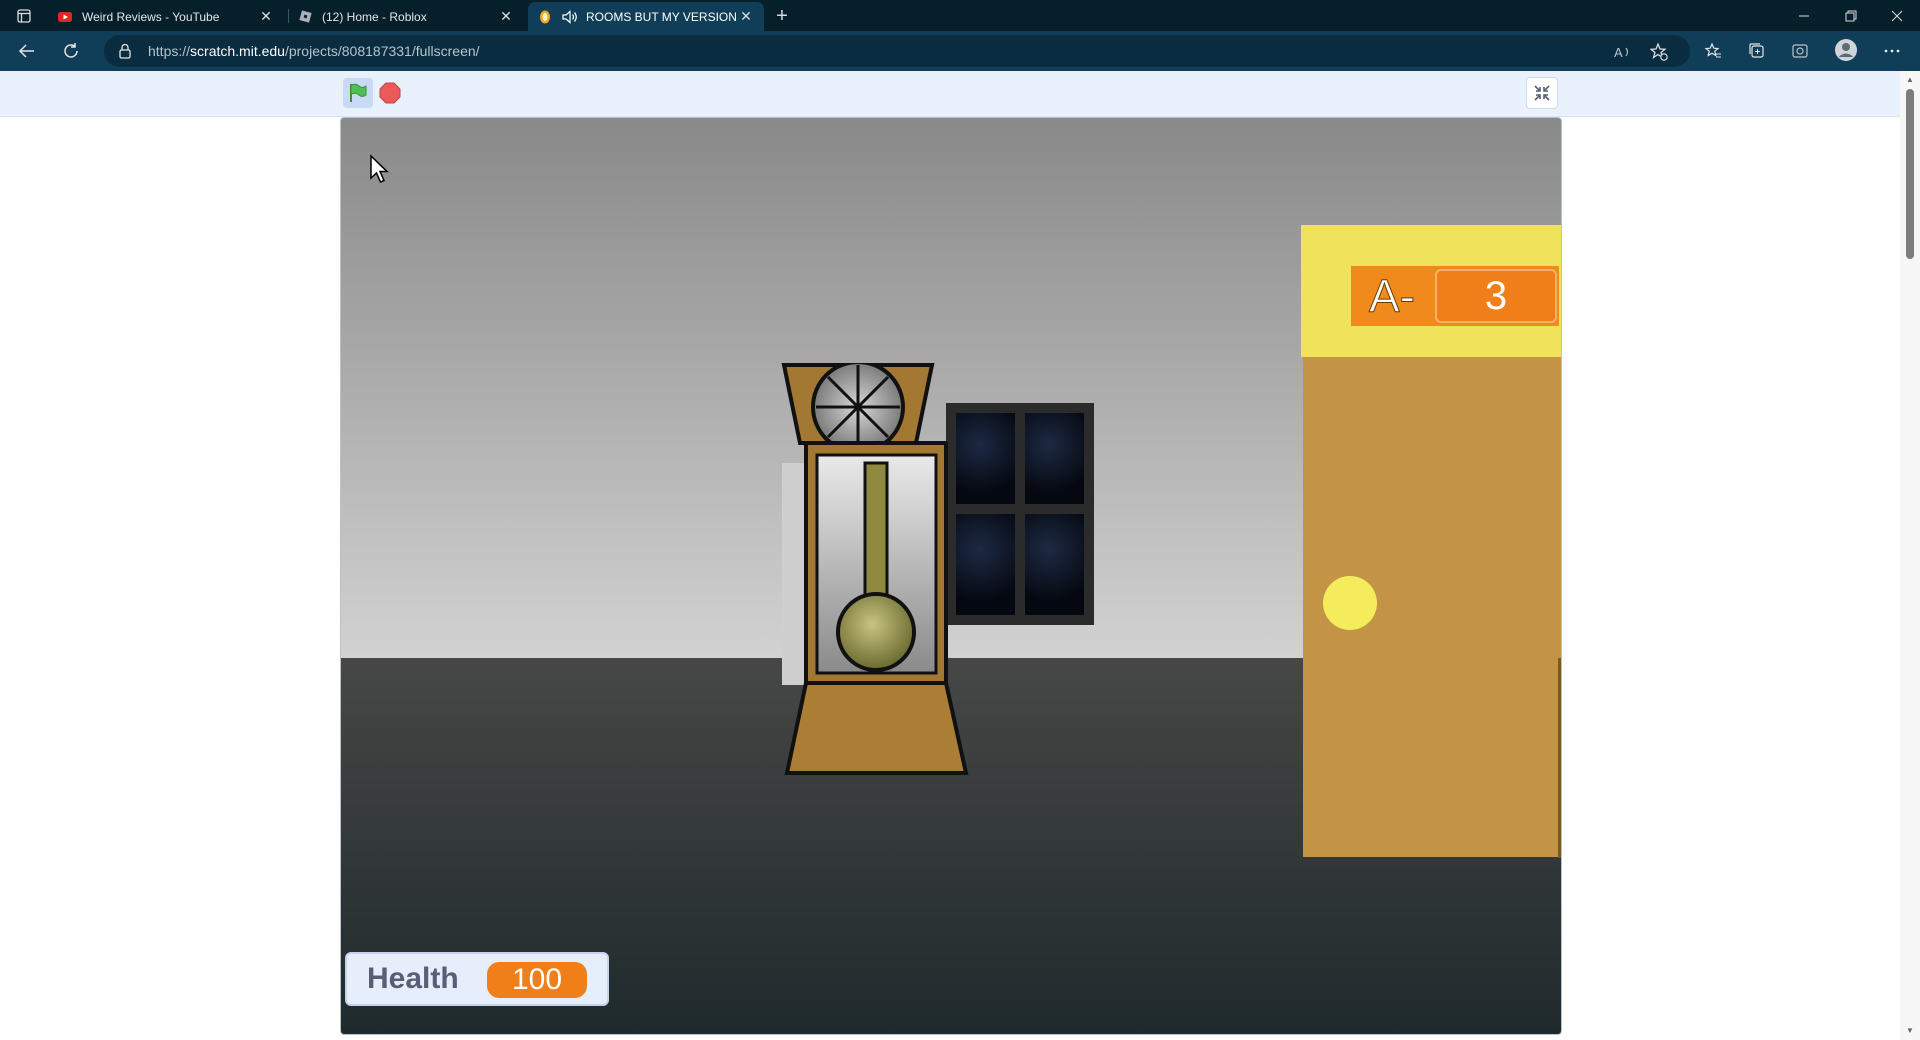  What do you see at coordinates (305, 17) in the screenshot?
I see `roblox-icon` at bounding box center [305, 17].